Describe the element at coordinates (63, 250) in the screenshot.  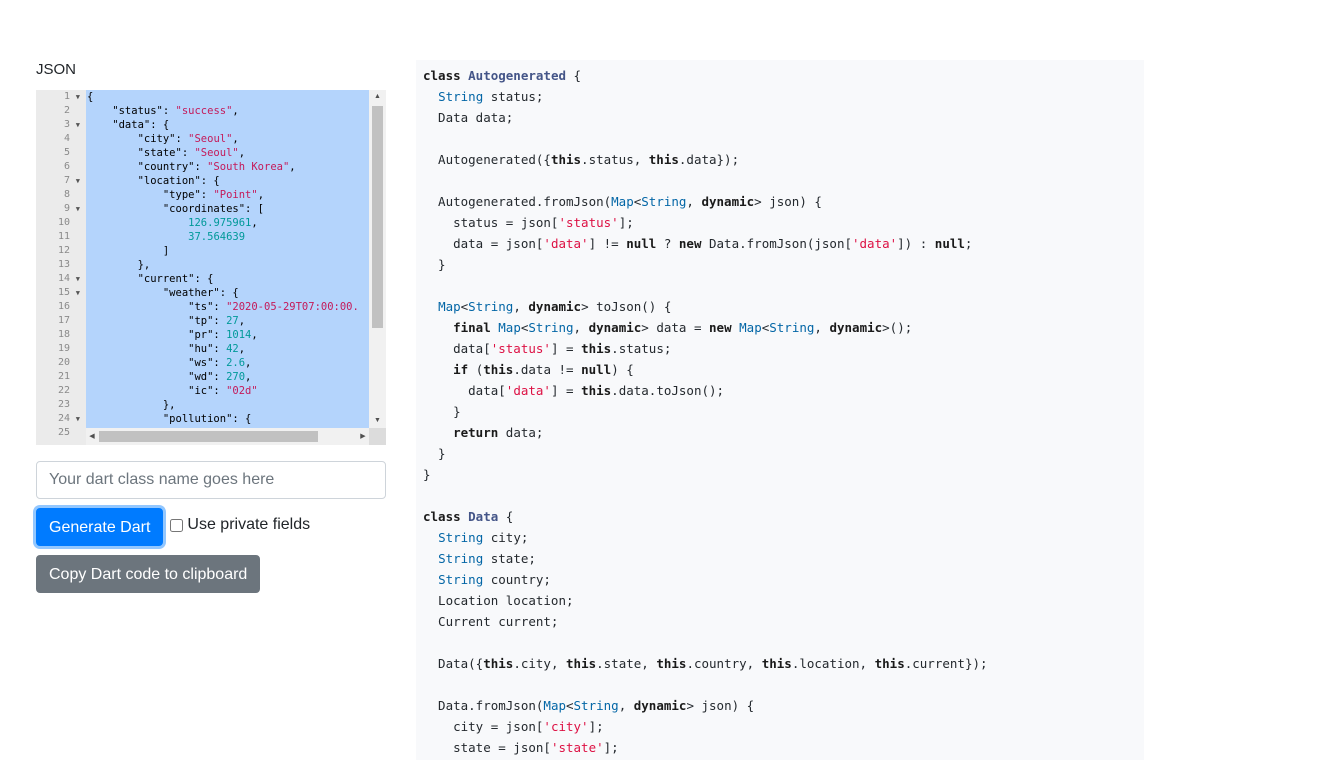
I see `line-number: 12` at that location.